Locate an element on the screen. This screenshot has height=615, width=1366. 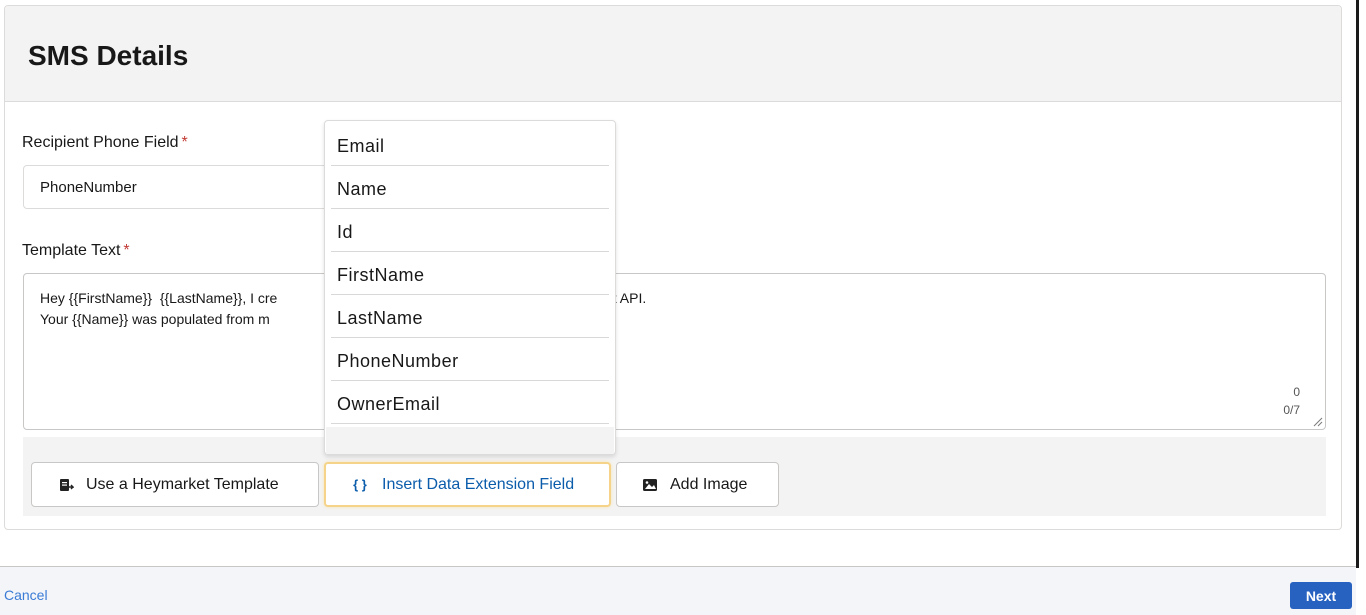
dropdown-item-lastname: LastName is located at coordinates (470, 316).